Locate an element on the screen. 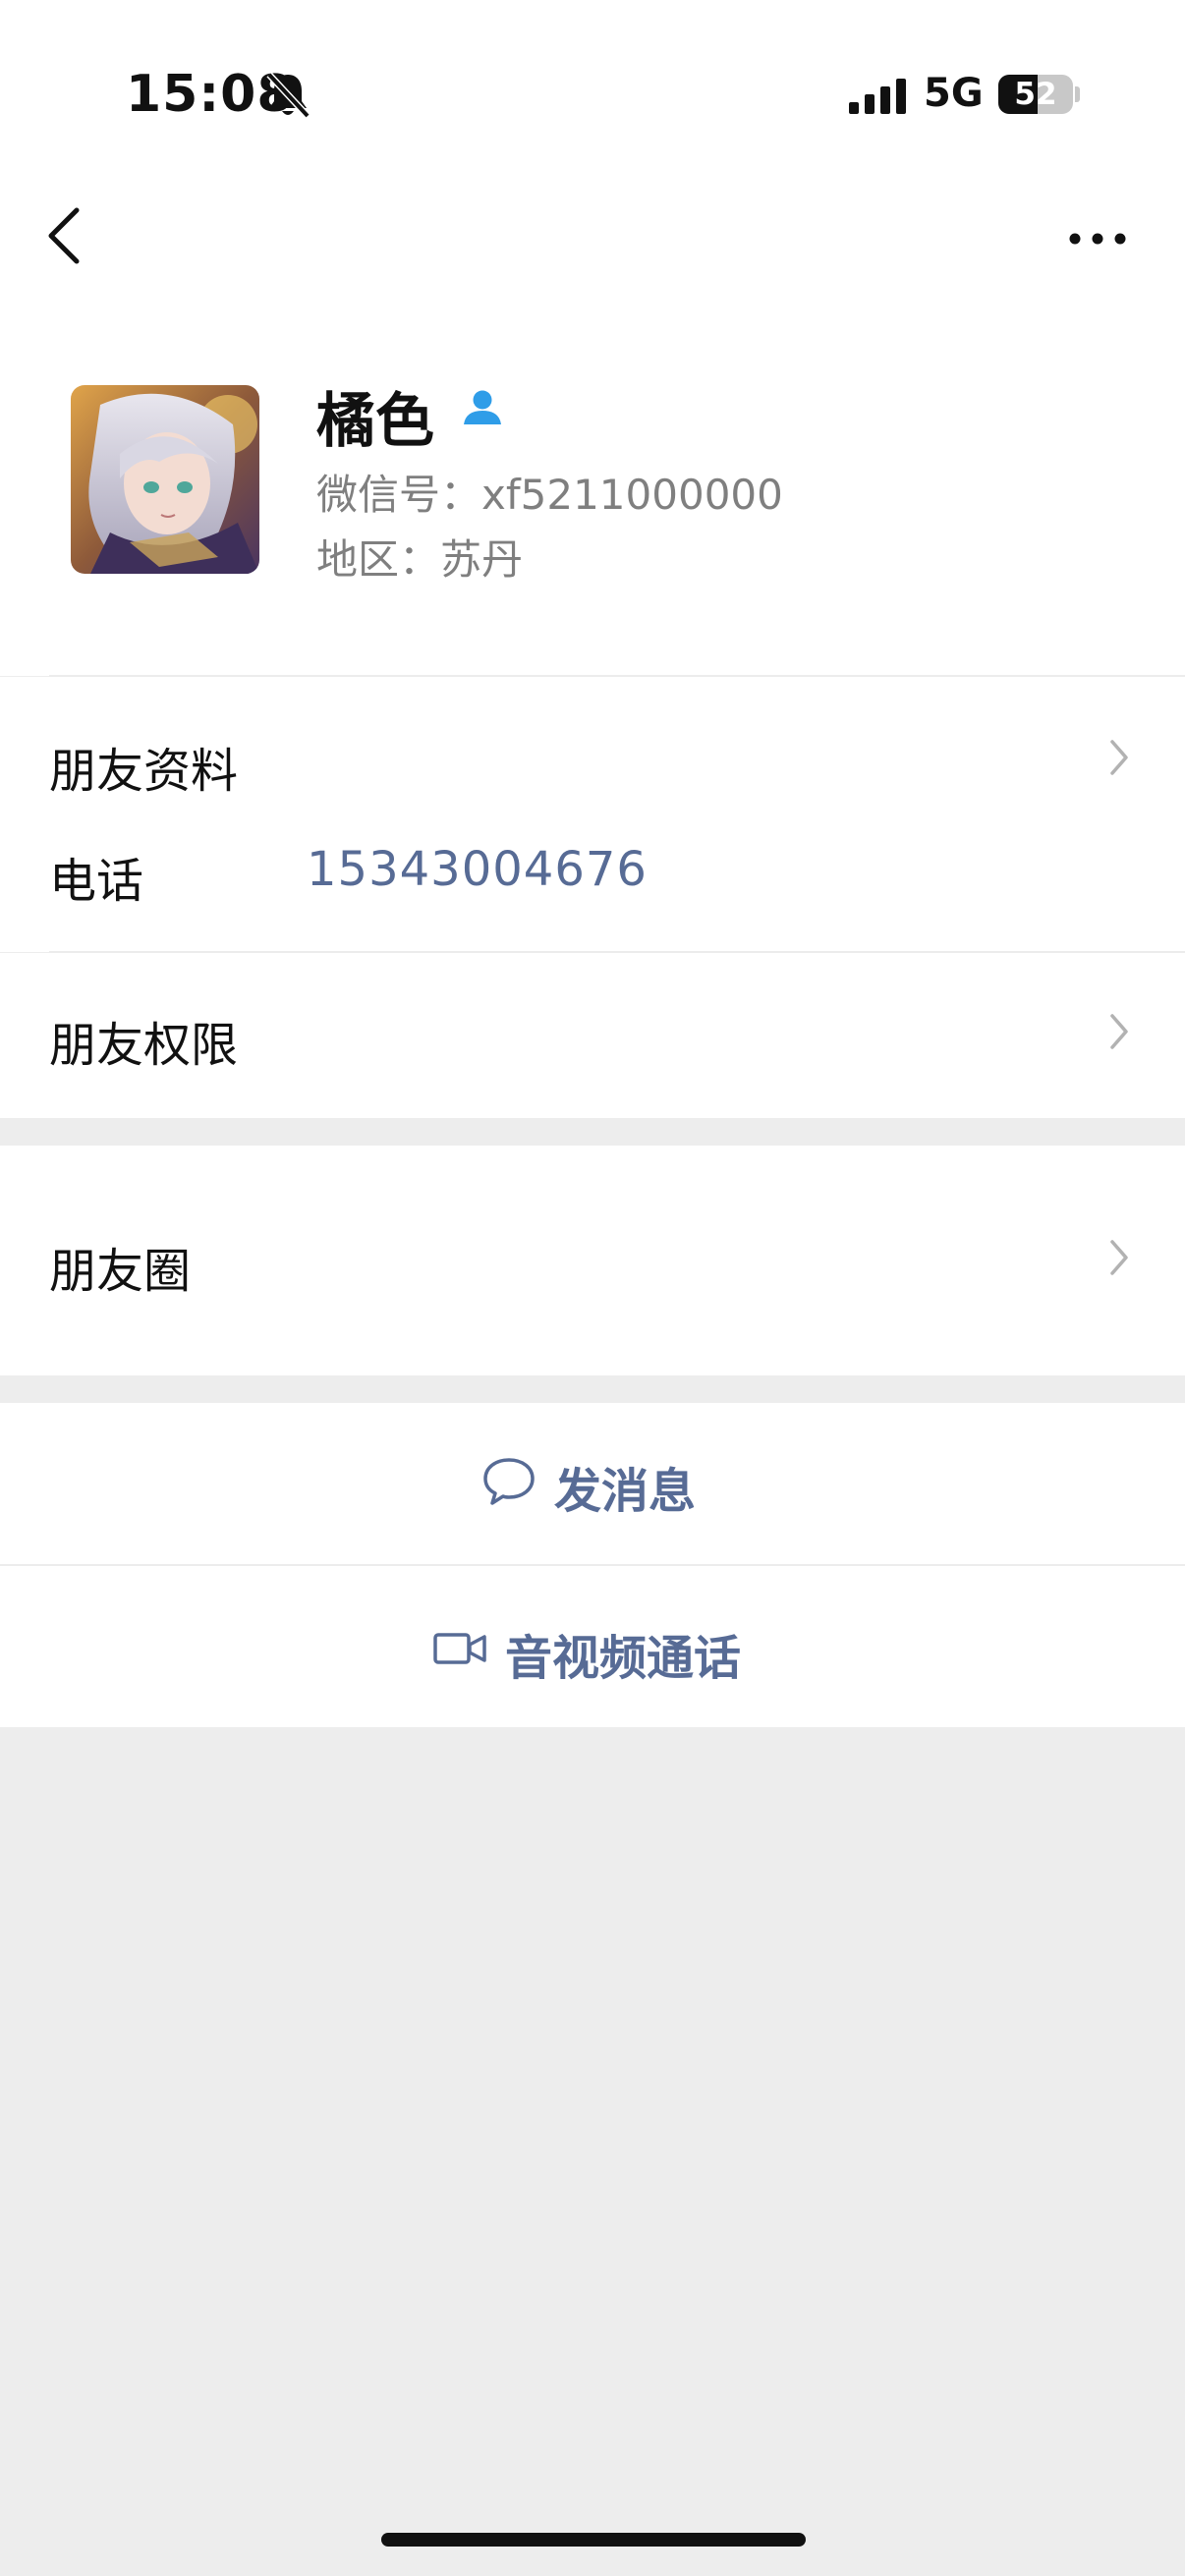 The height and width of the screenshot is (2576, 1185). back-button is located at coordinates (67, 236).